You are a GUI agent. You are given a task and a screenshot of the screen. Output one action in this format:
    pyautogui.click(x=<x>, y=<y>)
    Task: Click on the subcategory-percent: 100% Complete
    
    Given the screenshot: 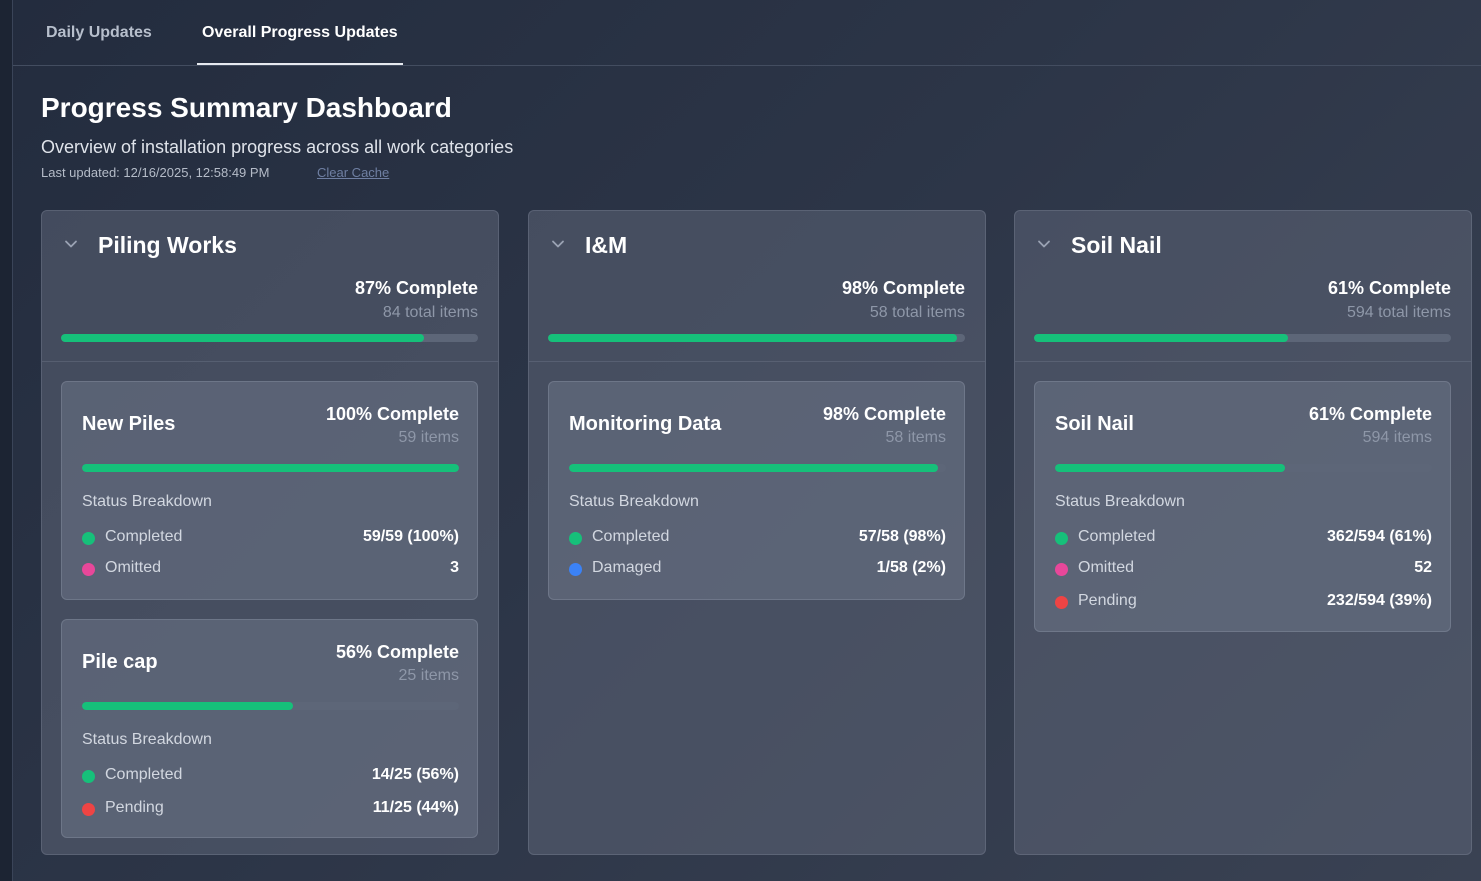 What is the action you would take?
    pyautogui.click(x=392, y=414)
    